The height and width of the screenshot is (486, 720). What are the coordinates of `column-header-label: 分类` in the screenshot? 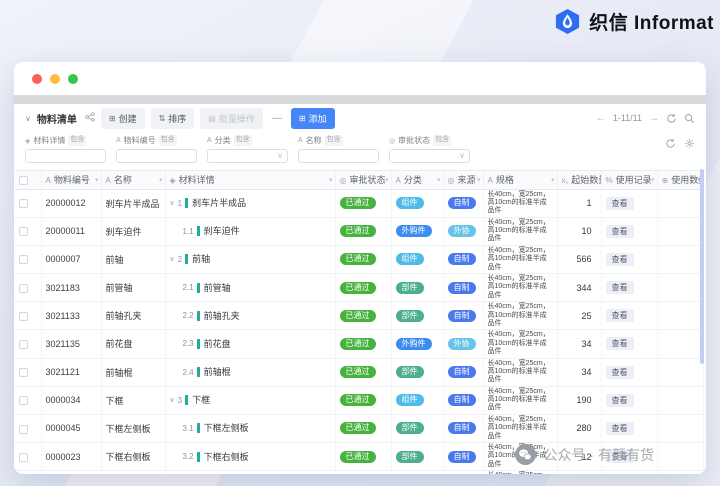 It's located at (412, 180).